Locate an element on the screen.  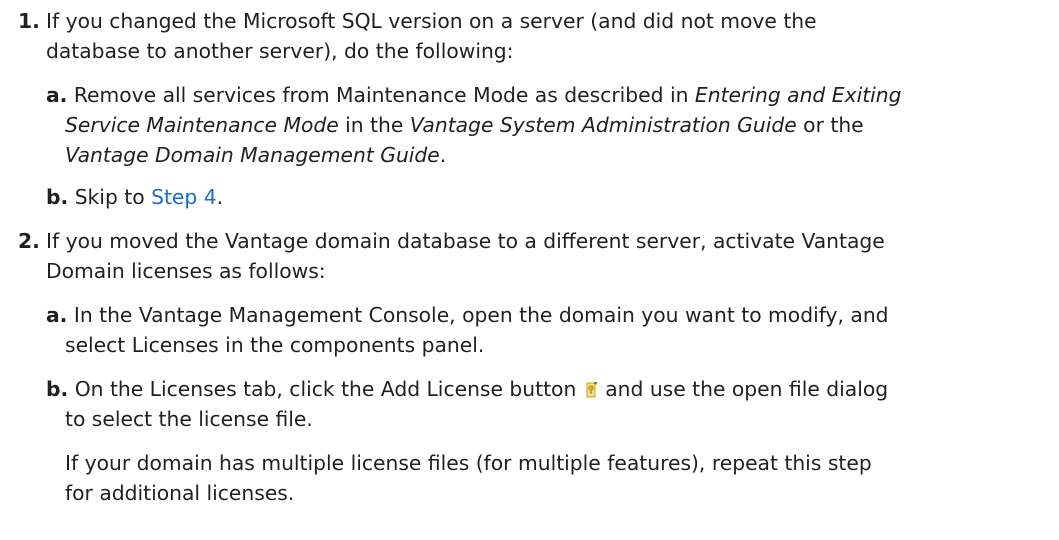
step-1a-end: . is located at coordinates (443, 155).